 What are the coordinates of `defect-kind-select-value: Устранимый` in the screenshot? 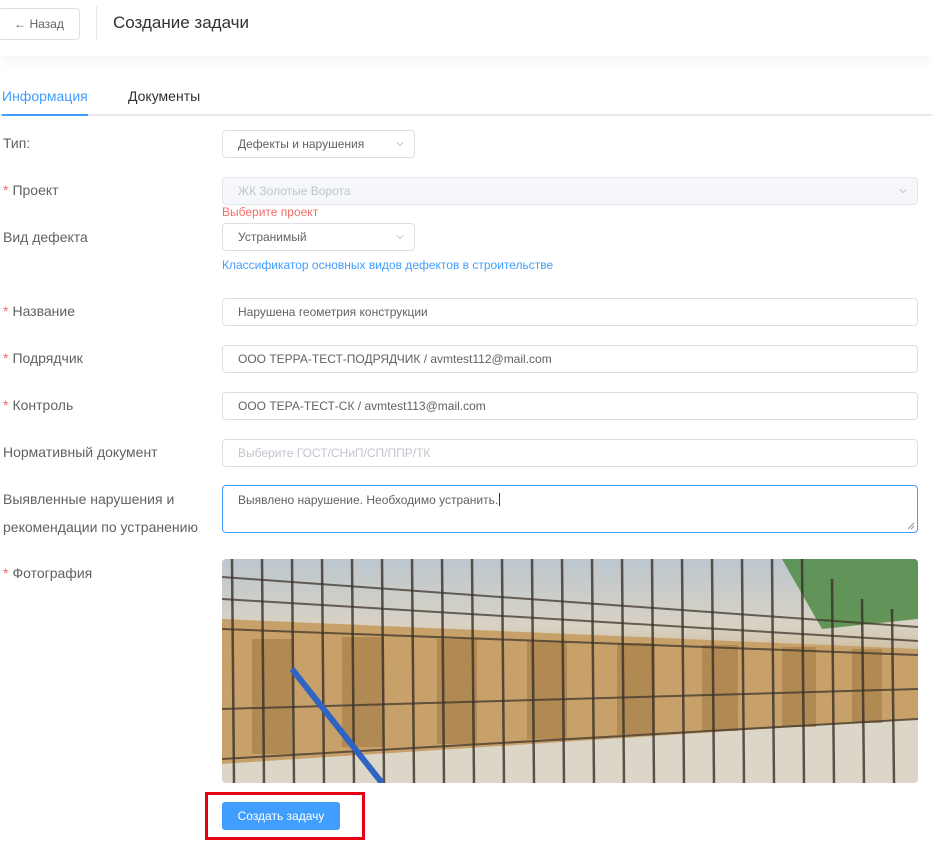 It's located at (272, 237).